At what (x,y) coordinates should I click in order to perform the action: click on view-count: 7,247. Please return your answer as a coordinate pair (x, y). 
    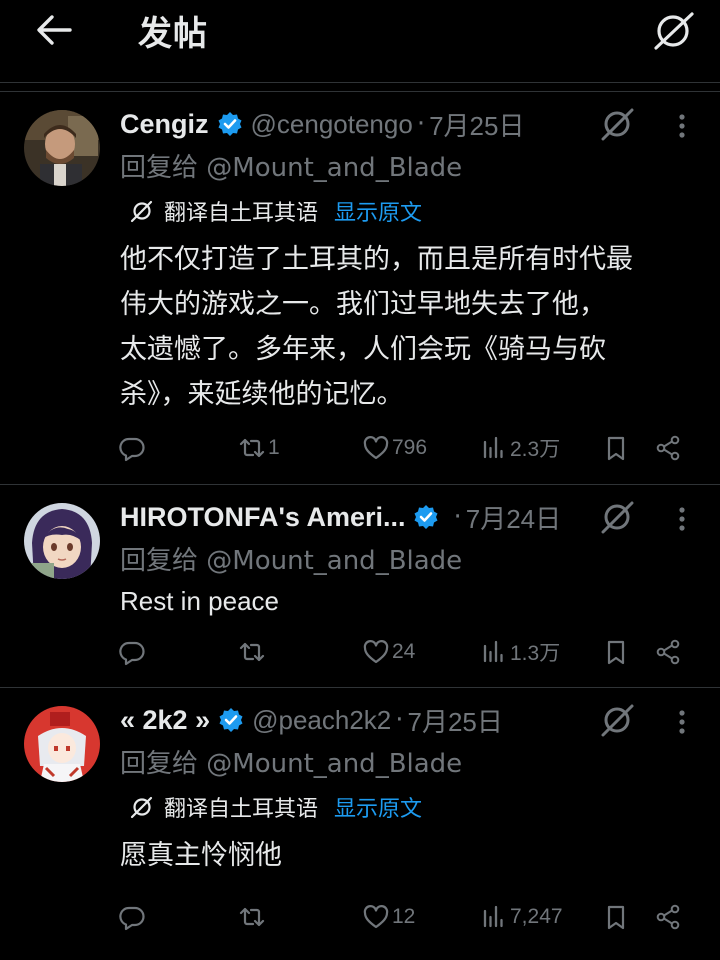
    Looking at the image, I should click on (536, 916).